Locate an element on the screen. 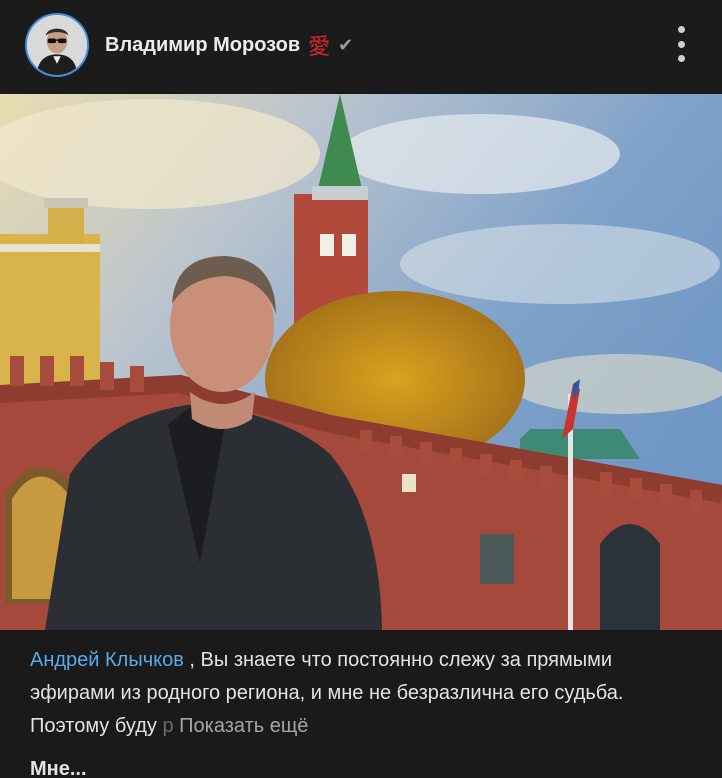 The width and height of the screenshot is (722, 778). author-emoji: 愛 is located at coordinates (319, 47).